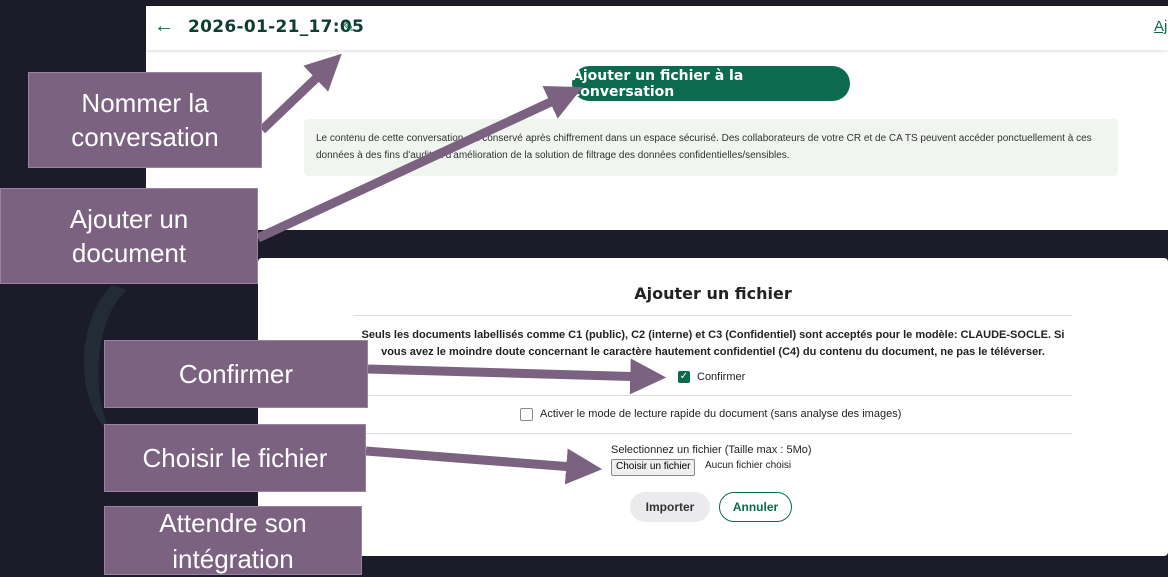 This screenshot has height=577, width=1168. What do you see at coordinates (748, 465) in the screenshot?
I see `no-file-chosen-text: Aucun fichier choisi` at bounding box center [748, 465].